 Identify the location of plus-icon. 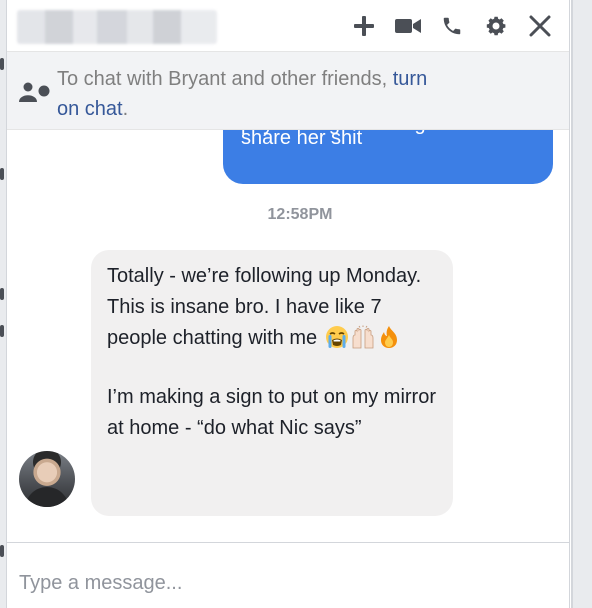
(364, 26).